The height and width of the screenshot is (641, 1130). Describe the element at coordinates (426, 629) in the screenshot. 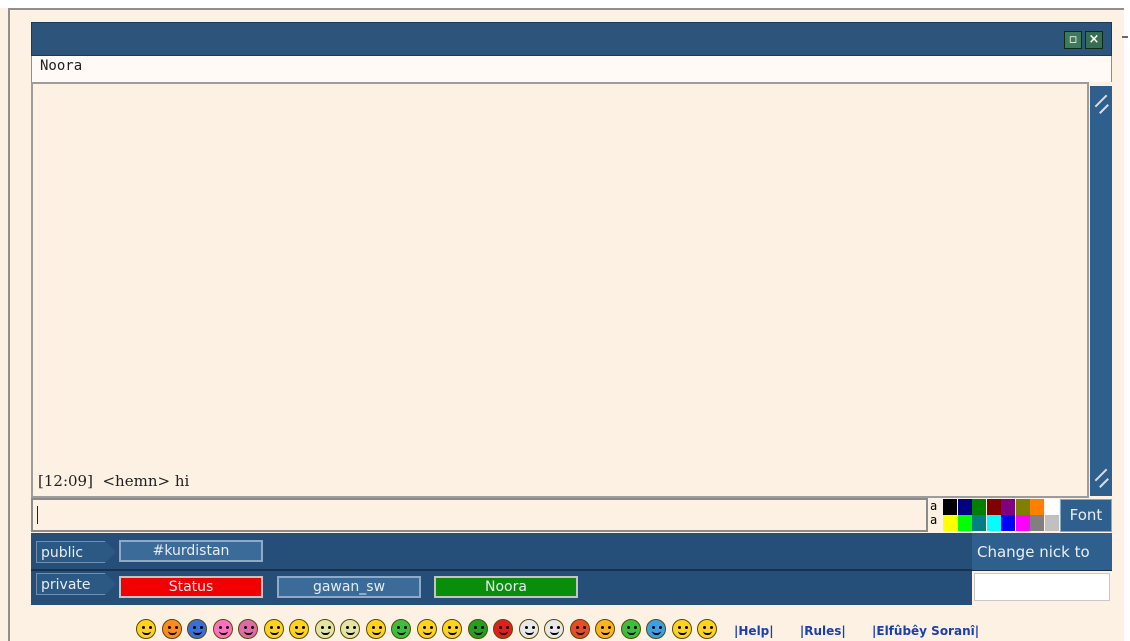

I see `cowboy-icon` at that location.